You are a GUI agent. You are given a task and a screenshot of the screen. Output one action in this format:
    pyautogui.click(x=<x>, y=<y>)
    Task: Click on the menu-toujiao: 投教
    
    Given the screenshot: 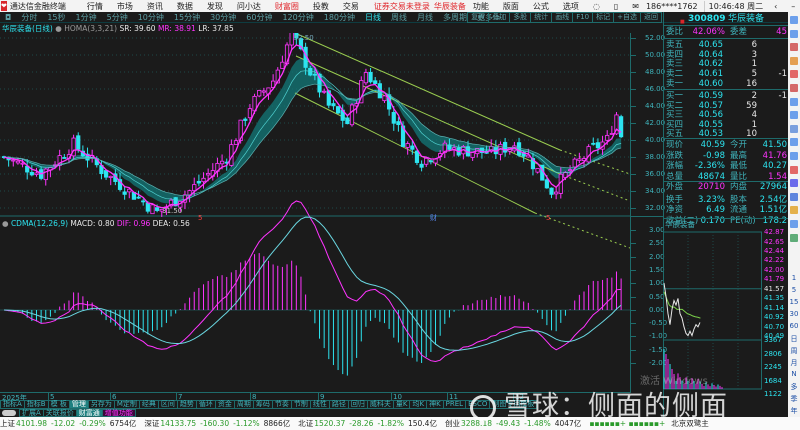 What is the action you would take?
    pyautogui.click(x=321, y=6)
    